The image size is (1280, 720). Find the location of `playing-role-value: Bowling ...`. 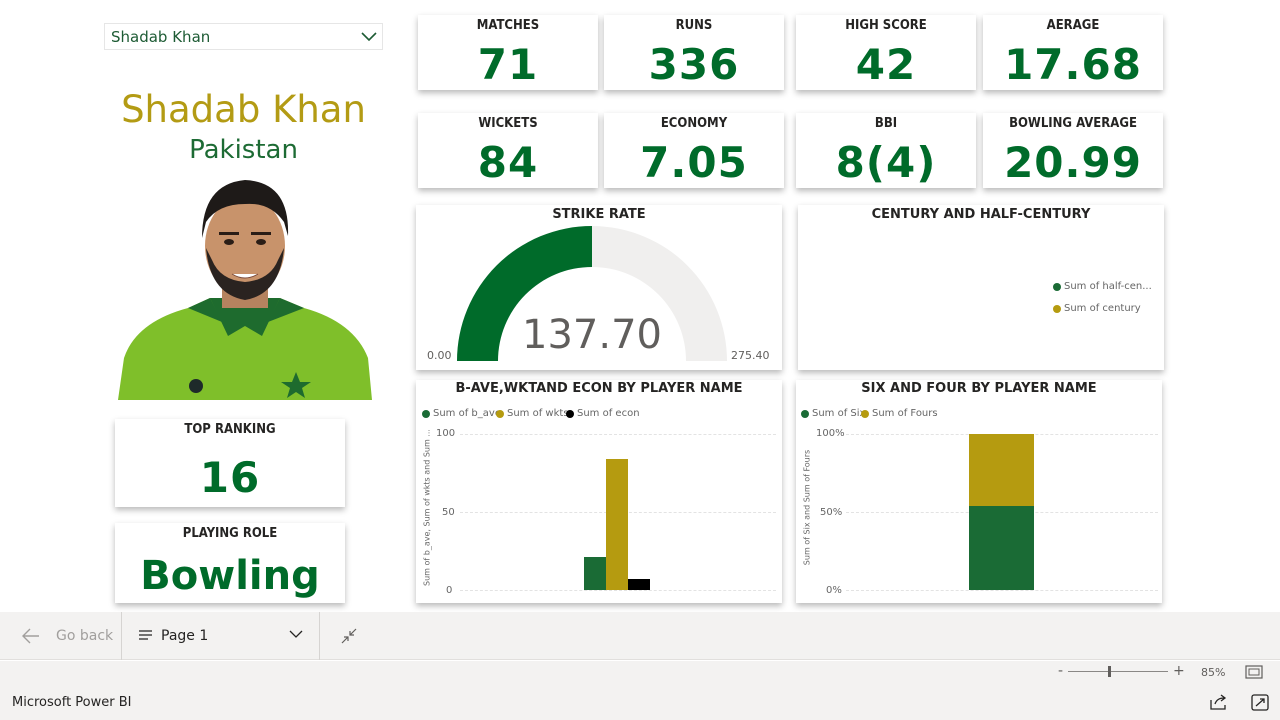

playing-role-value: Bowling ... is located at coordinates (230, 578).